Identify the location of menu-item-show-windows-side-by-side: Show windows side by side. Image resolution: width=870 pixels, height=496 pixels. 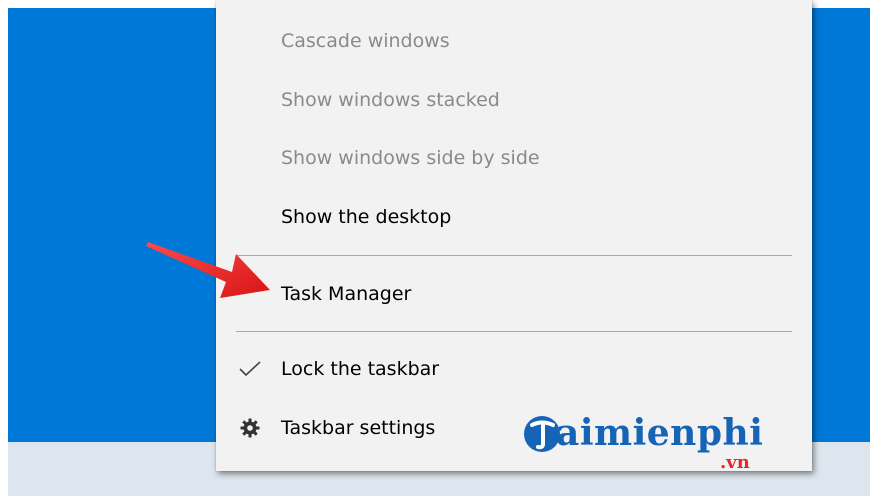
(514, 158).